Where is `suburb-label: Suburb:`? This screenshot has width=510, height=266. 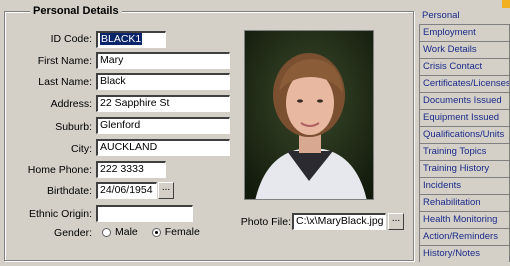
suburb-label: Suburb: is located at coordinates (73, 127).